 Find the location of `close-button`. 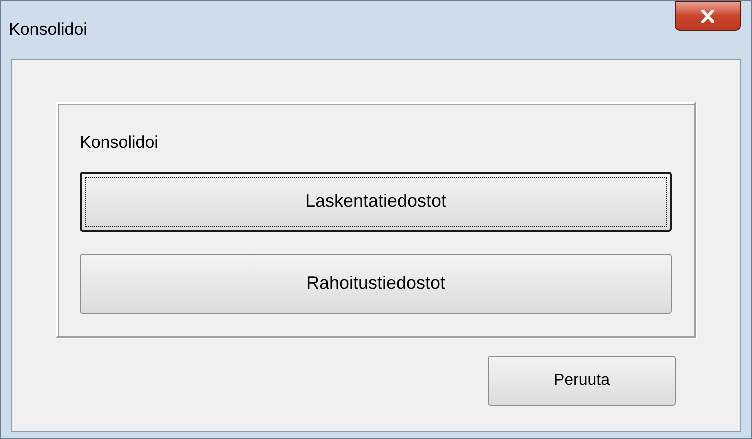

close-button is located at coordinates (708, 16).